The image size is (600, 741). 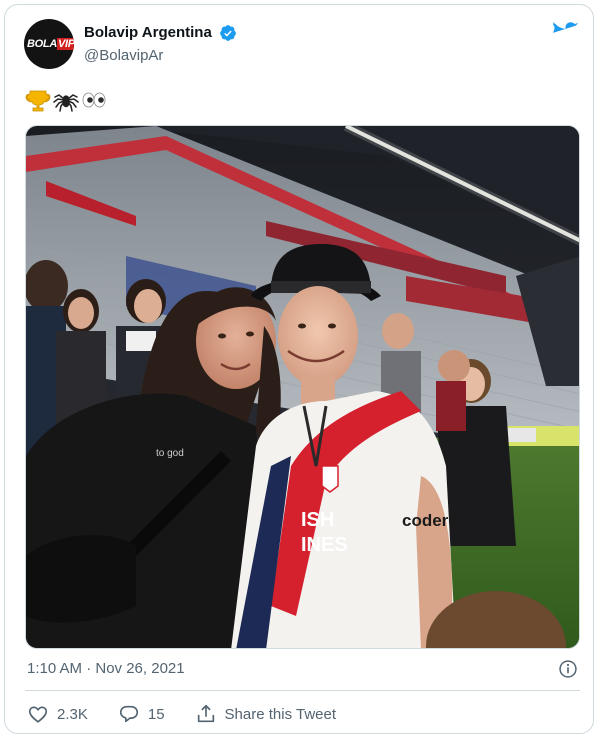 I want to click on jersey-chest-text-1: ISH, so click(x=317, y=520).